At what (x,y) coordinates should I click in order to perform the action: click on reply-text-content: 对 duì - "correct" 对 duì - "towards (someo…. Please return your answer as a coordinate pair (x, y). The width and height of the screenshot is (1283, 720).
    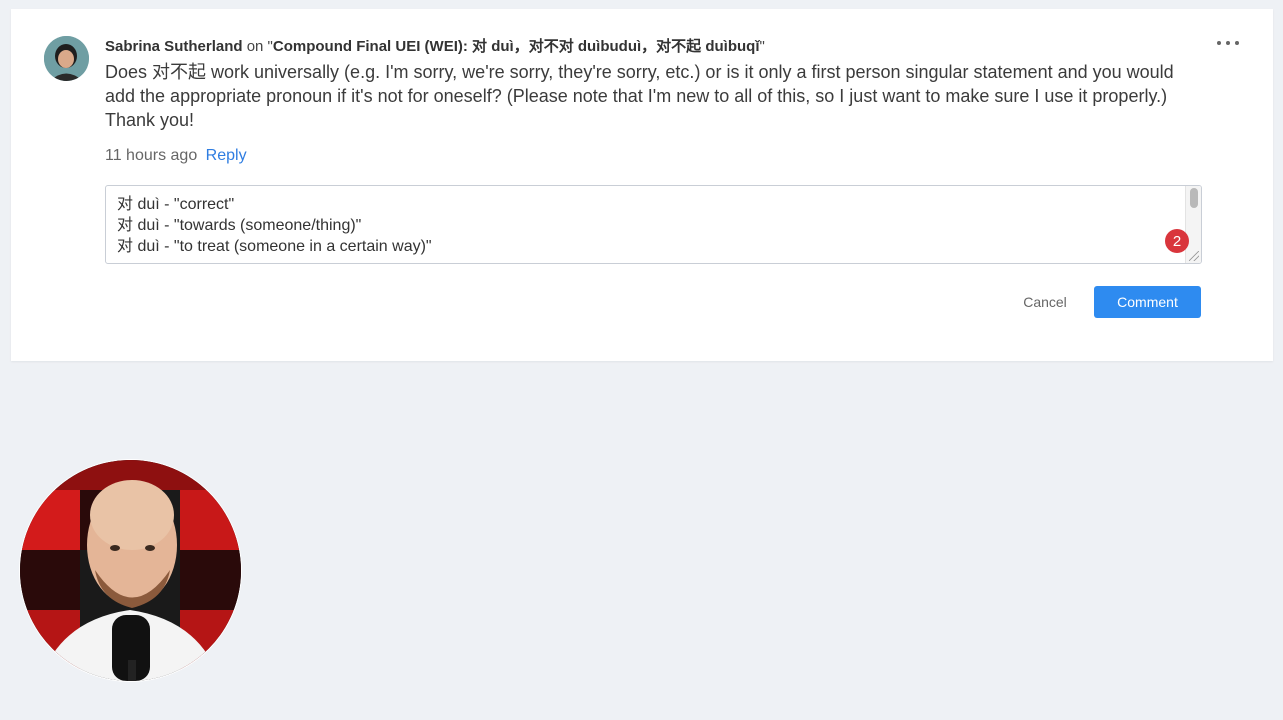
    Looking at the image, I should click on (274, 225).